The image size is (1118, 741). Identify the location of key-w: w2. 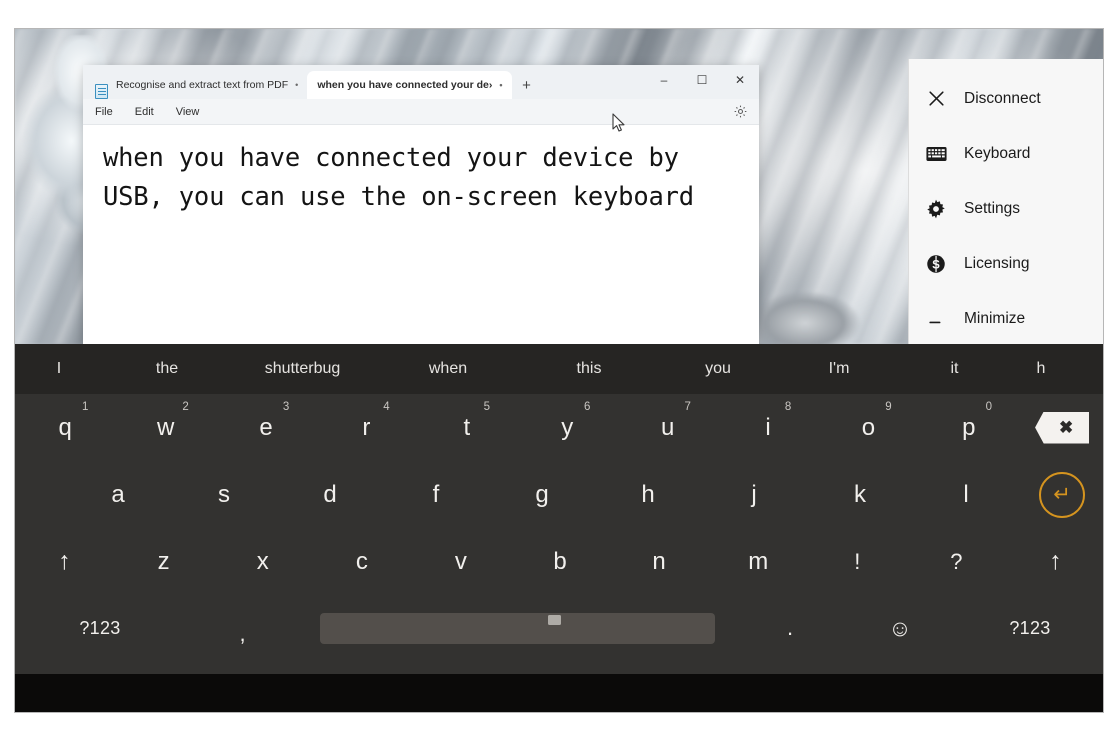
(165, 427).